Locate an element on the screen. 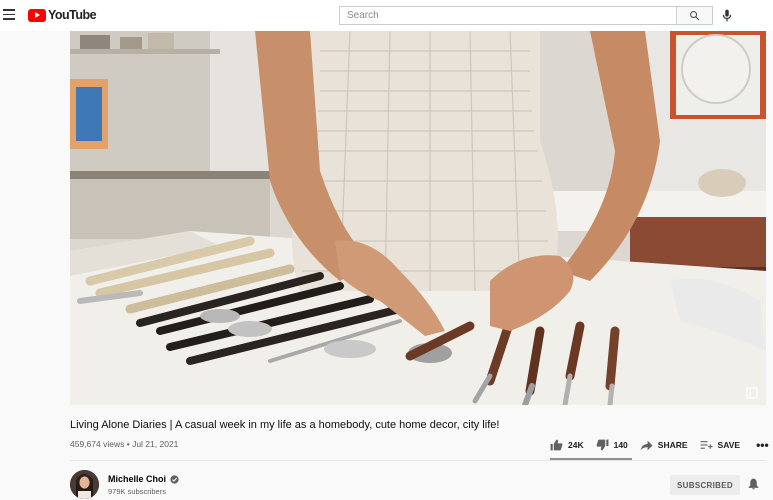 This screenshot has height=500, width=773. search-input is located at coordinates (507, 15).